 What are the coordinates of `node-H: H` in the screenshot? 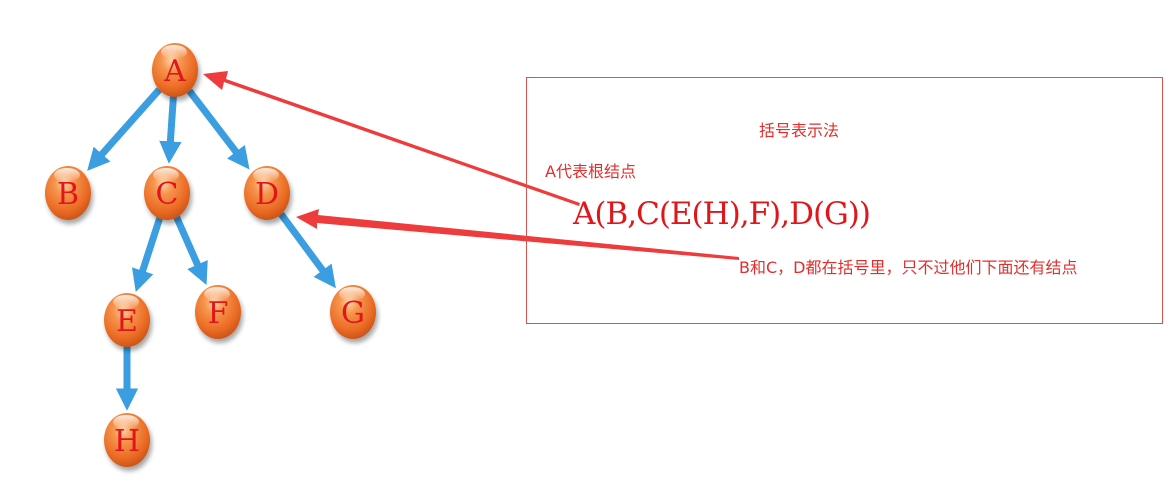 It's located at (127, 440).